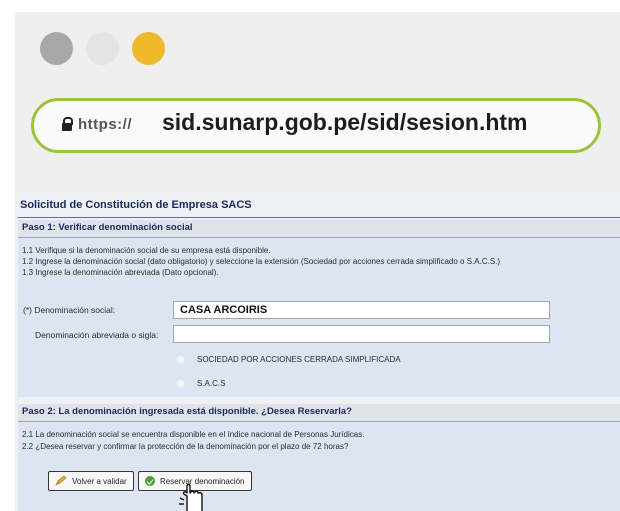 Image resolution: width=620 pixels, height=511 pixels. Describe the element at coordinates (99, 481) in the screenshot. I see `validate-again-label: Volver a validar` at that location.